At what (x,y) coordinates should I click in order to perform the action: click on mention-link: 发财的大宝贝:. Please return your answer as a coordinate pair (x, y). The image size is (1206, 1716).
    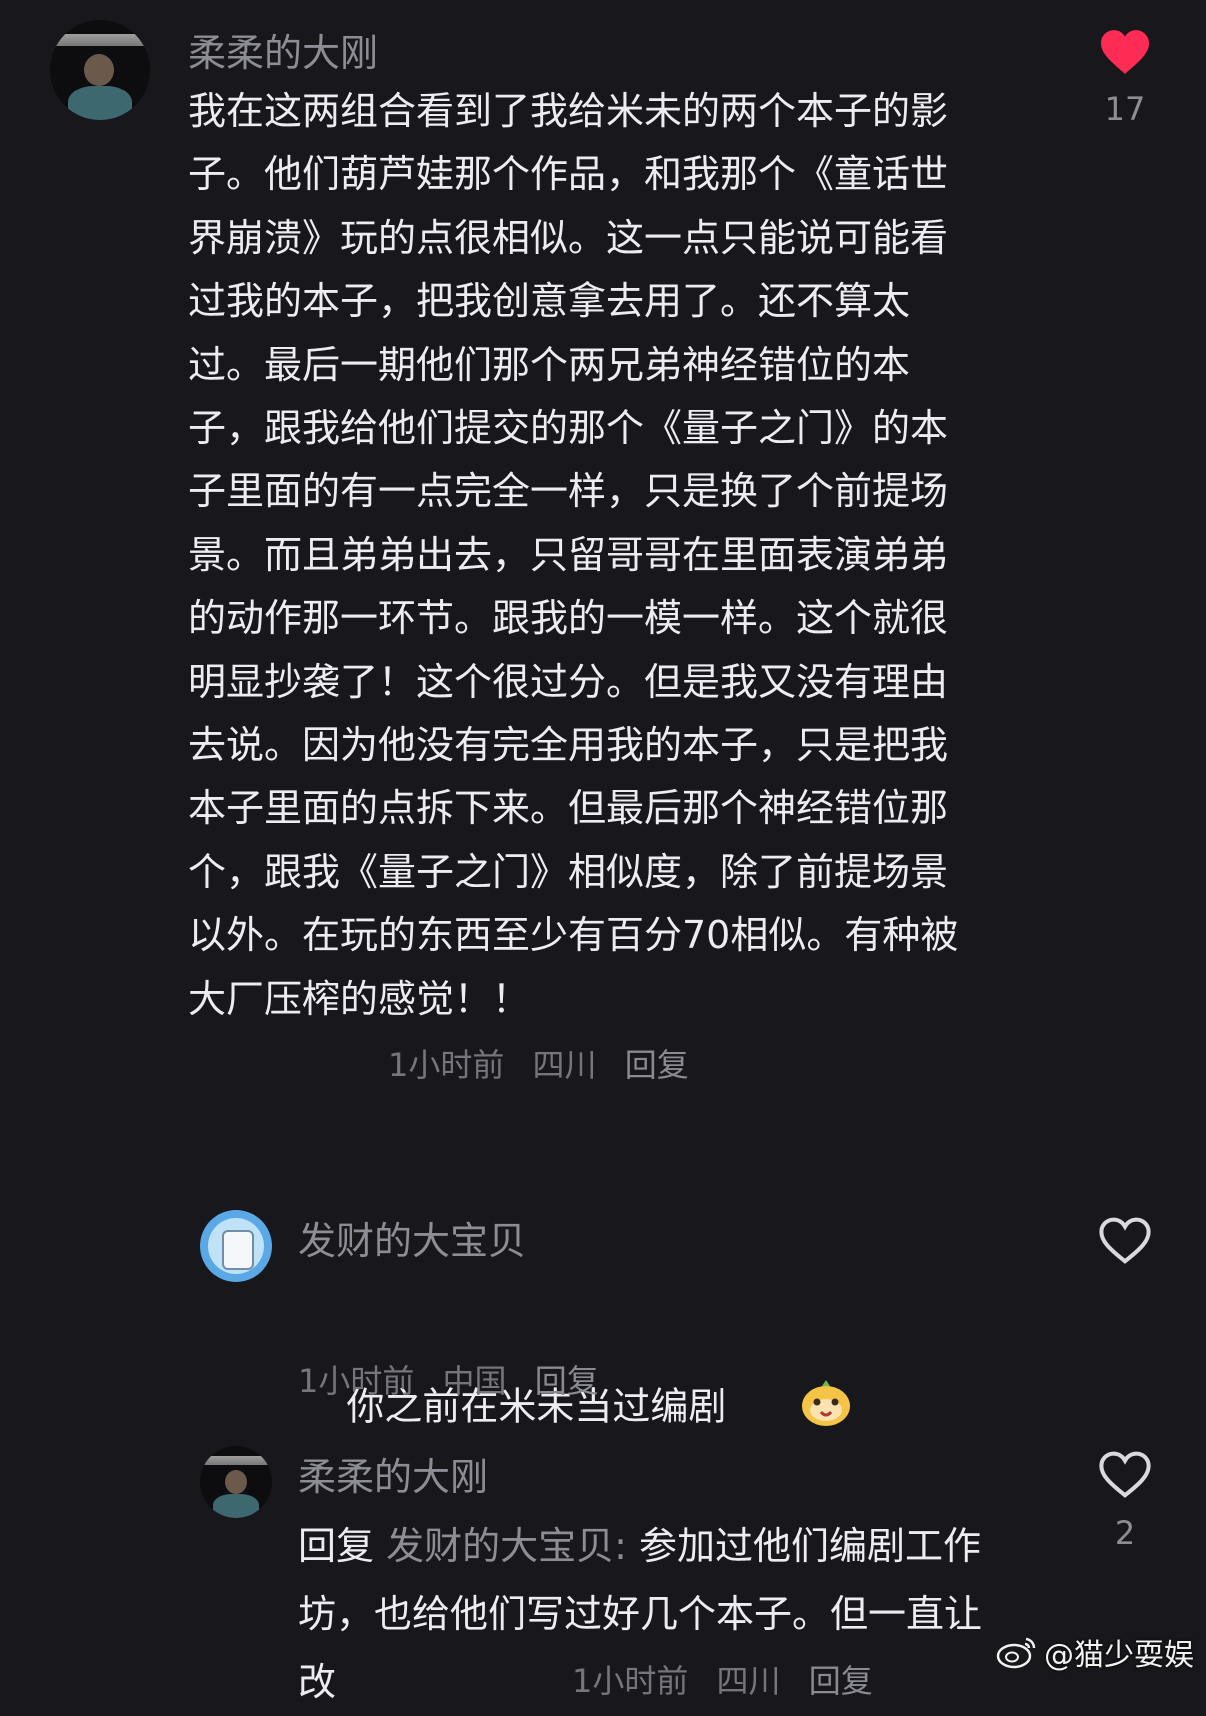
    Looking at the image, I should click on (506, 1546).